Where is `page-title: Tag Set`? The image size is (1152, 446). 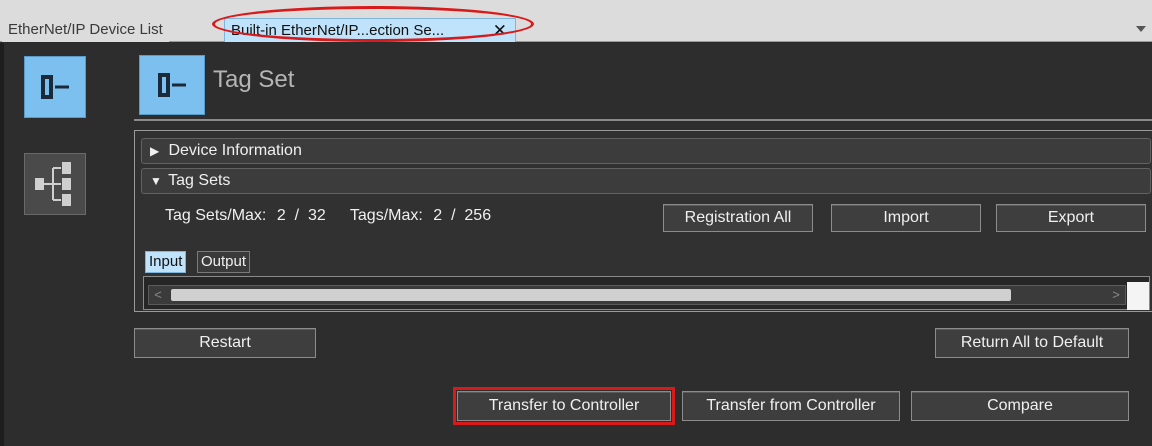 page-title: Tag Set is located at coordinates (254, 79).